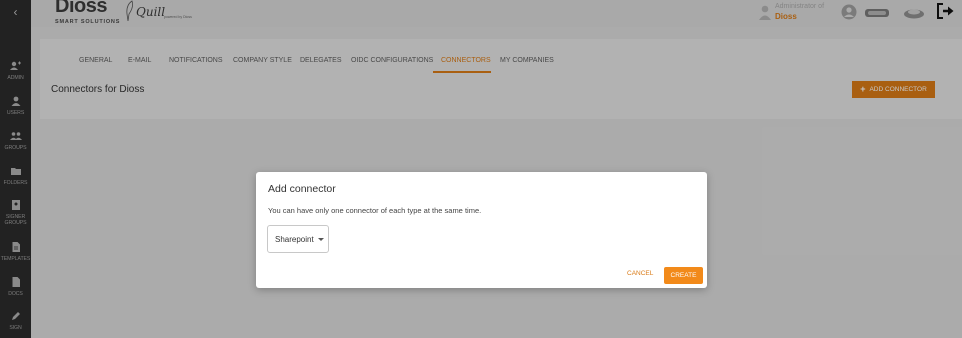  What do you see at coordinates (15, 328) in the screenshot?
I see `sidebar-item-label: SIGN` at bounding box center [15, 328].